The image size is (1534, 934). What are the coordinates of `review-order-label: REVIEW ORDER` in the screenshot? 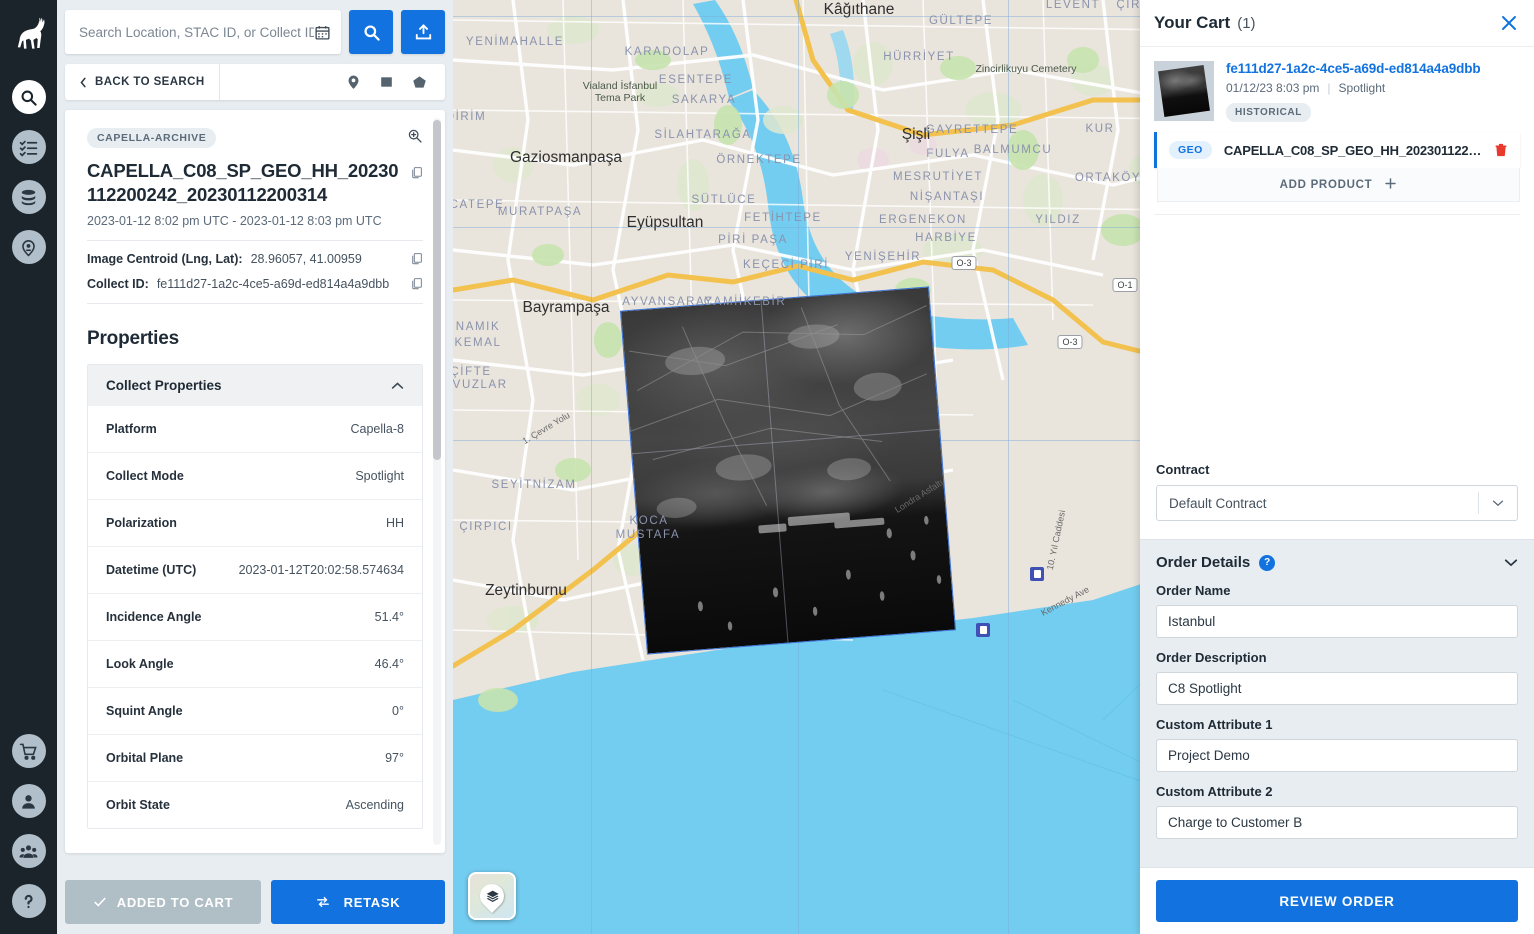 It's located at (1337, 901).